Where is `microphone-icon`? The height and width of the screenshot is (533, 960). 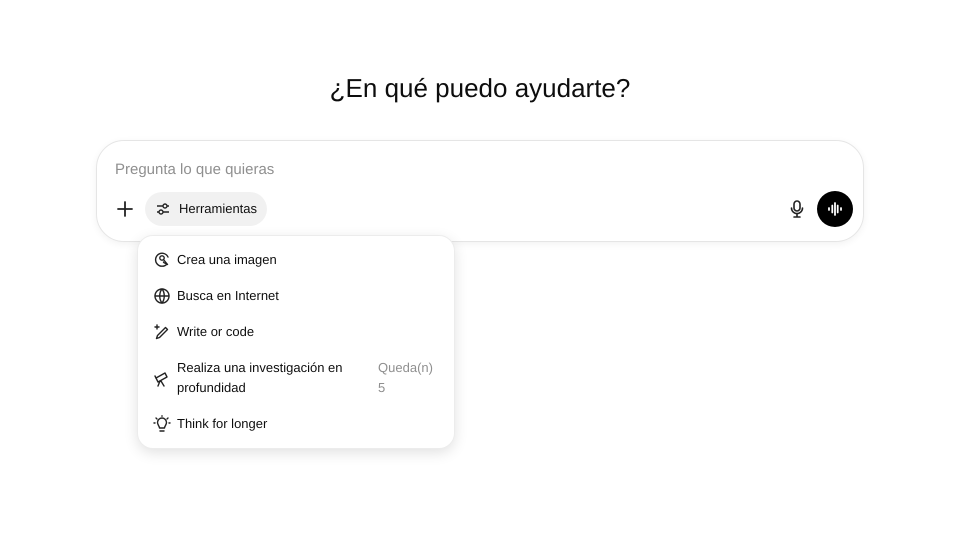
microphone-icon is located at coordinates (797, 209).